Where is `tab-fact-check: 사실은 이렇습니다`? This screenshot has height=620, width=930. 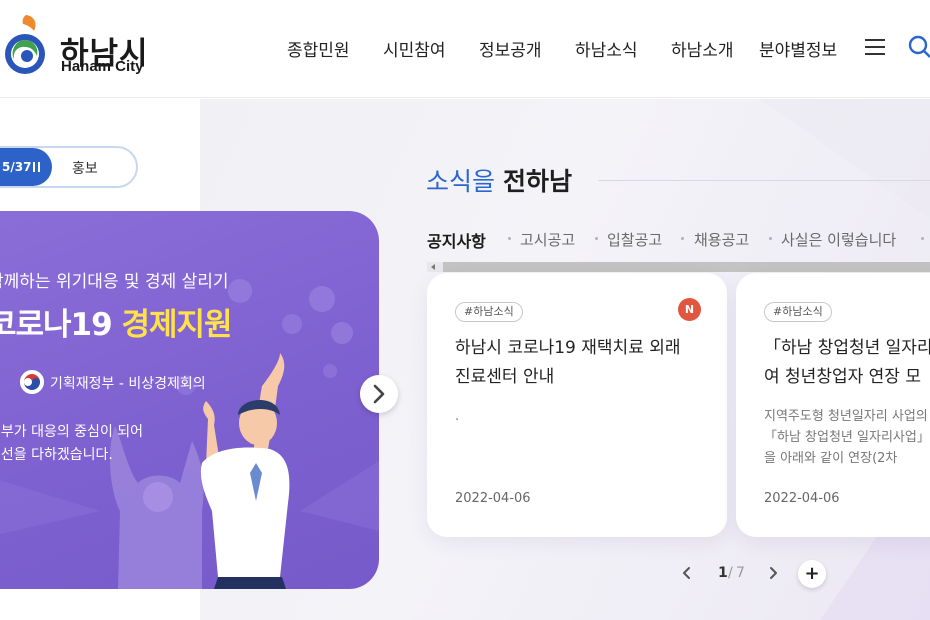
tab-fact-check: 사실은 이렇습니다 is located at coordinates (838, 239).